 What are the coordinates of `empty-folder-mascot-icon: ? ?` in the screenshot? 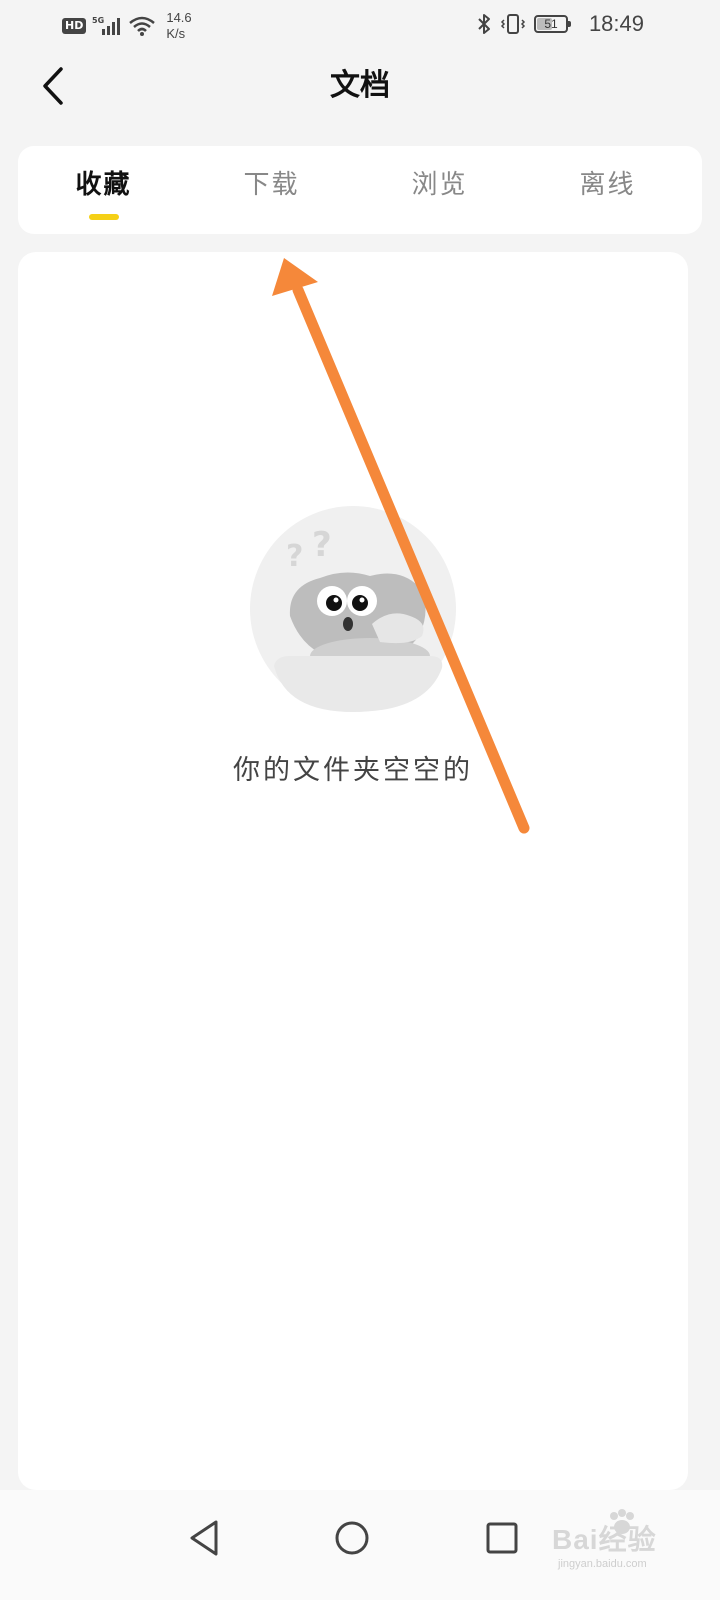 It's located at (353, 609).